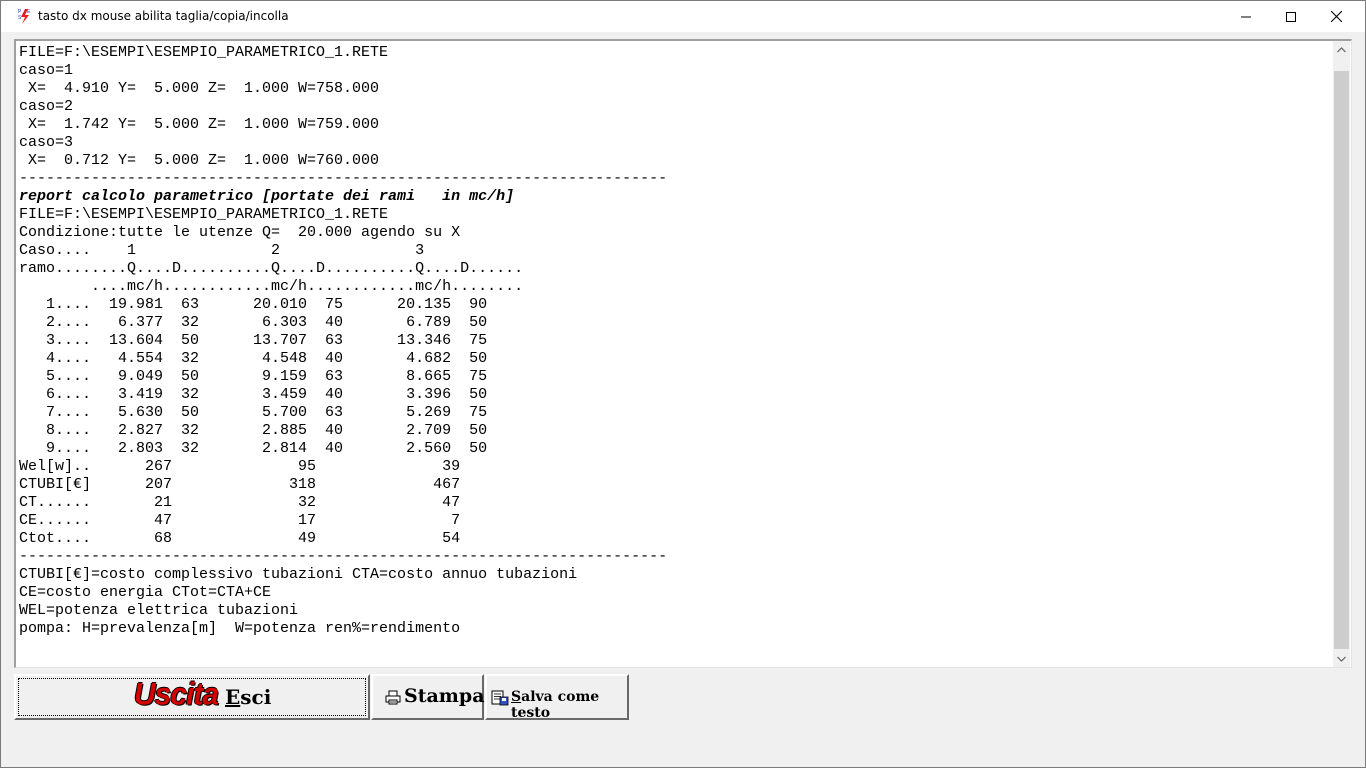  Describe the element at coordinates (500, 700) in the screenshot. I see `save-document-icon` at that location.